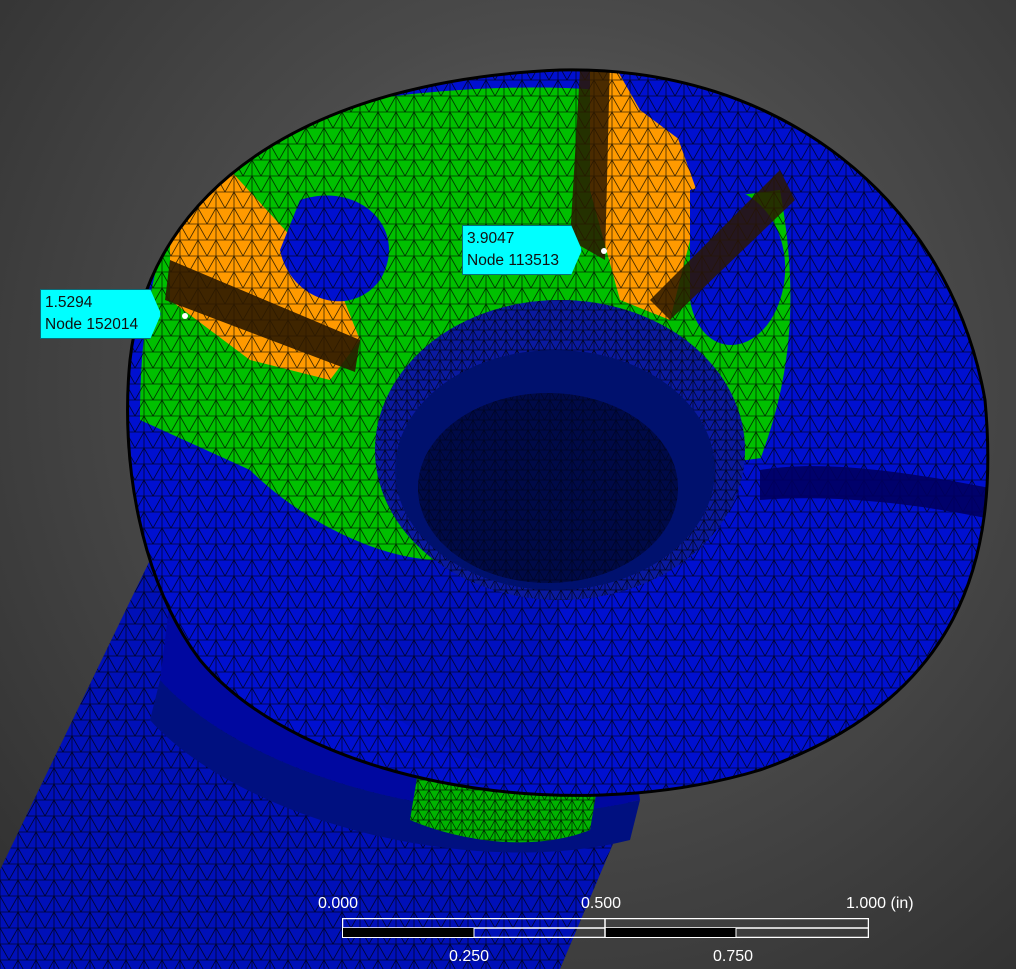 Image resolution: width=1016 pixels, height=969 pixels. I want to click on scale-bar-graphic, so click(605, 928).